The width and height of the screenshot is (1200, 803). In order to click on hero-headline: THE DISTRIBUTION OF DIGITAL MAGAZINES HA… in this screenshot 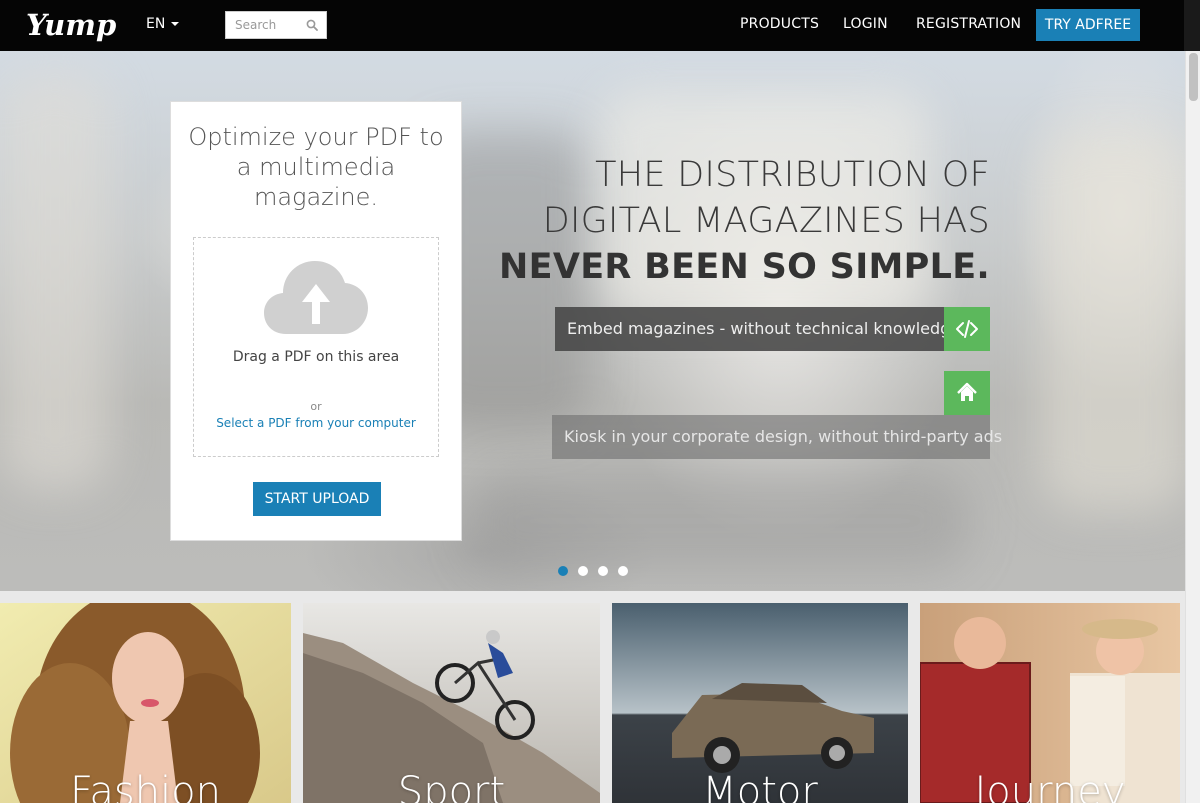, I will do `click(744, 221)`.